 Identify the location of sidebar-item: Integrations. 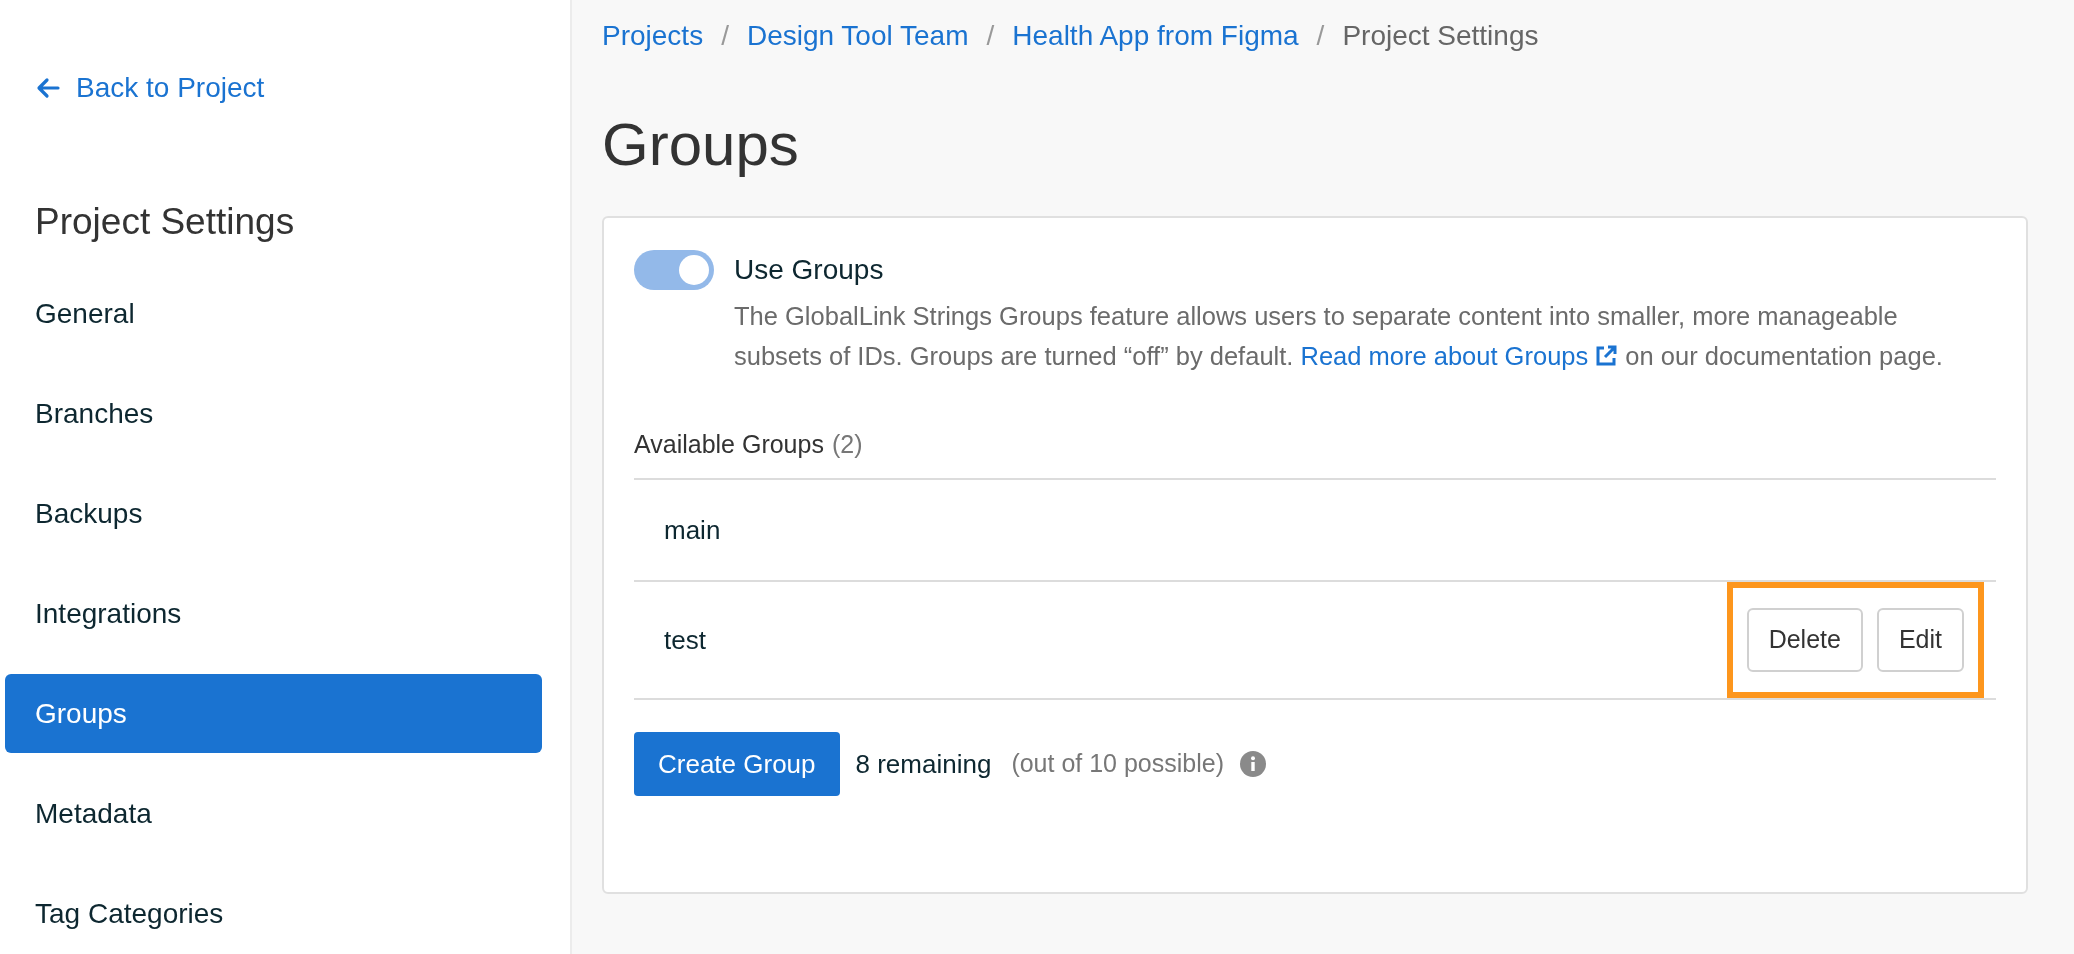
(273, 613).